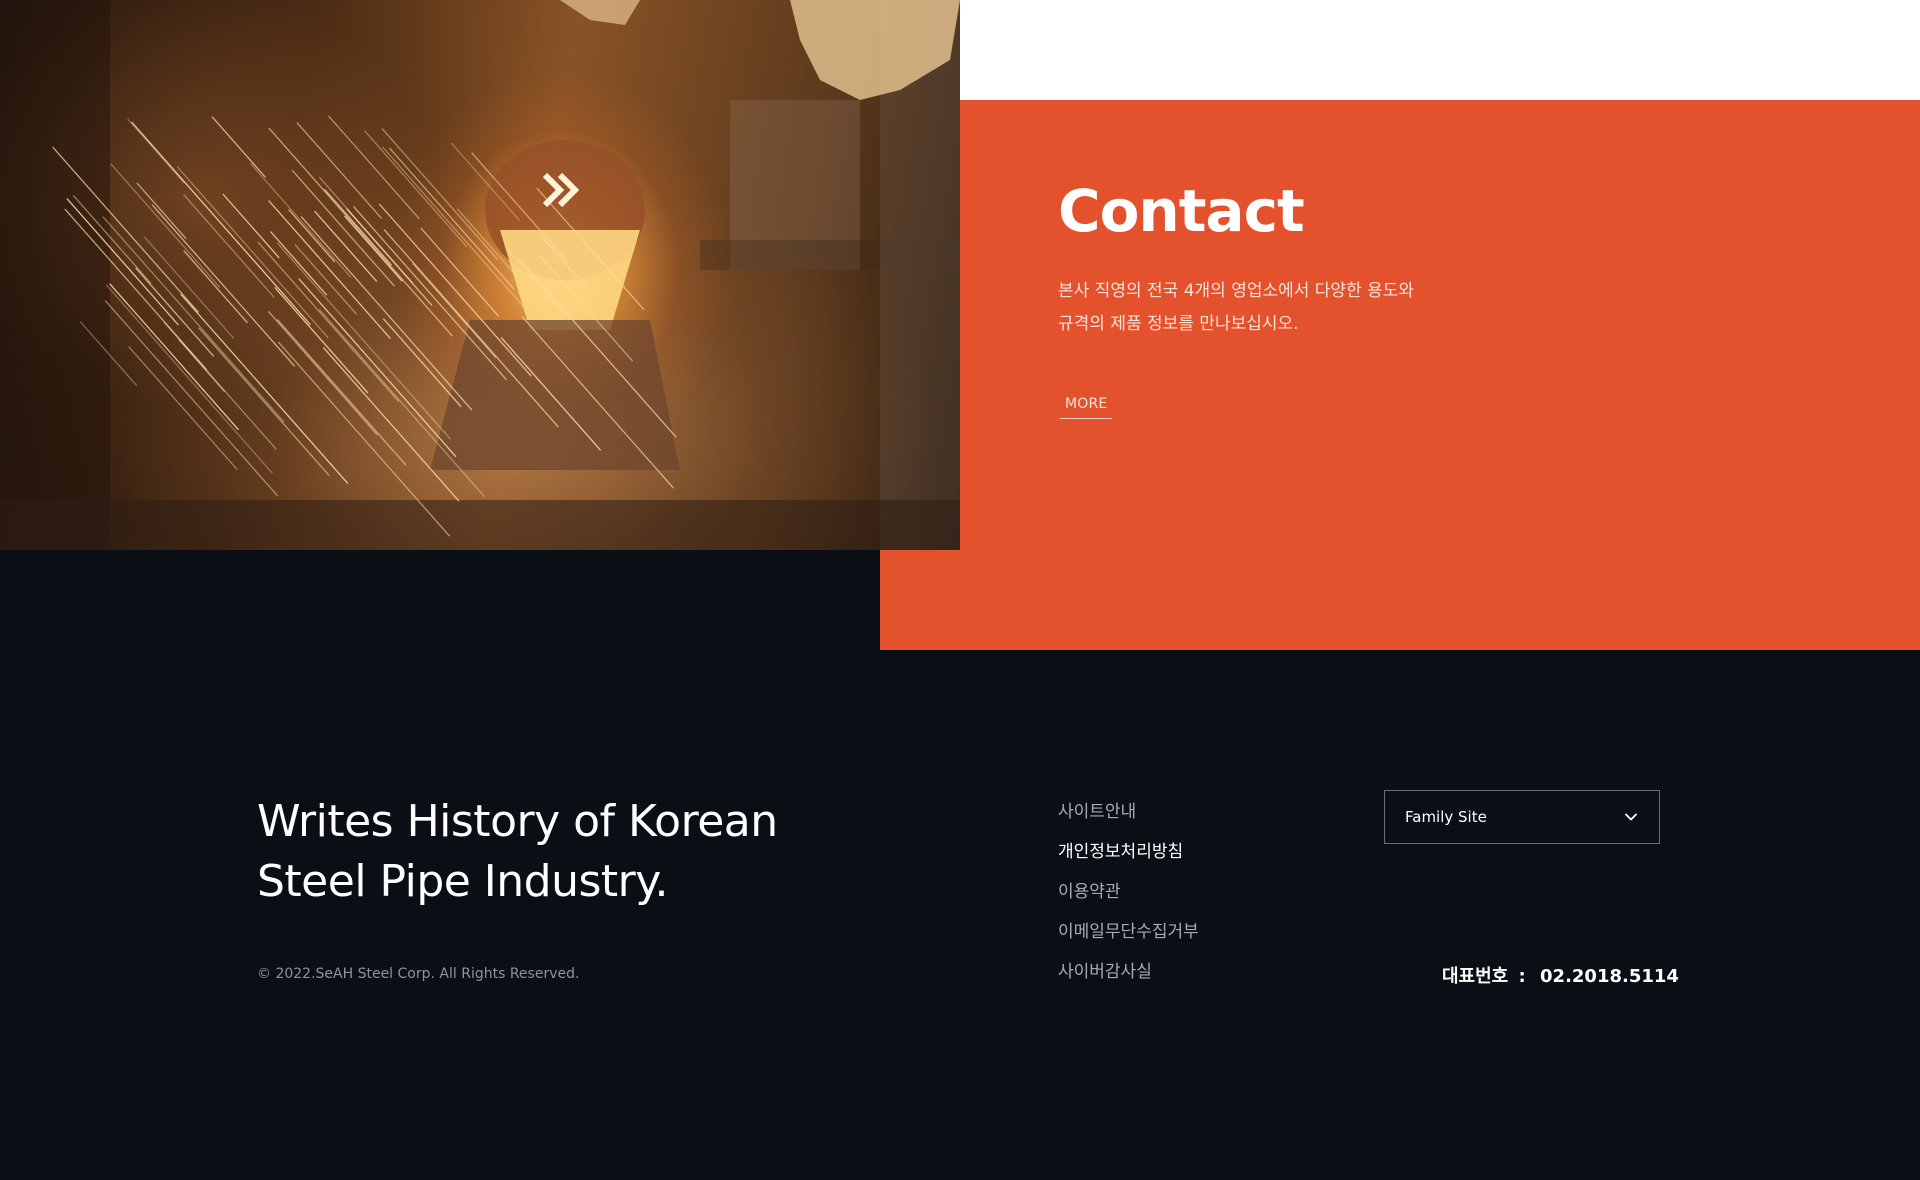  What do you see at coordinates (517, 821) in the screenshot?
I see `footer-tagline-line-1: Writes History of Korean` at bounding box center [517, 821].